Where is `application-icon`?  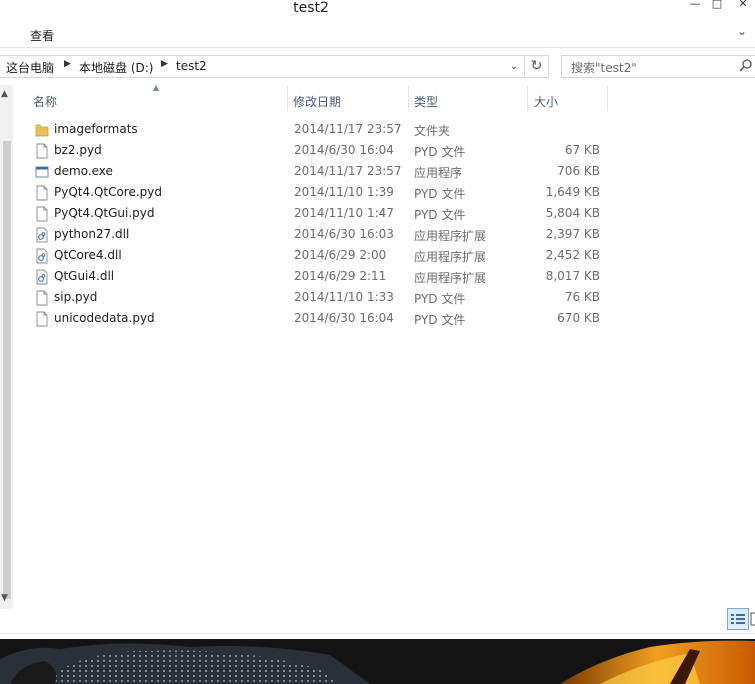 application-icon is located at coordinates (42, 172).